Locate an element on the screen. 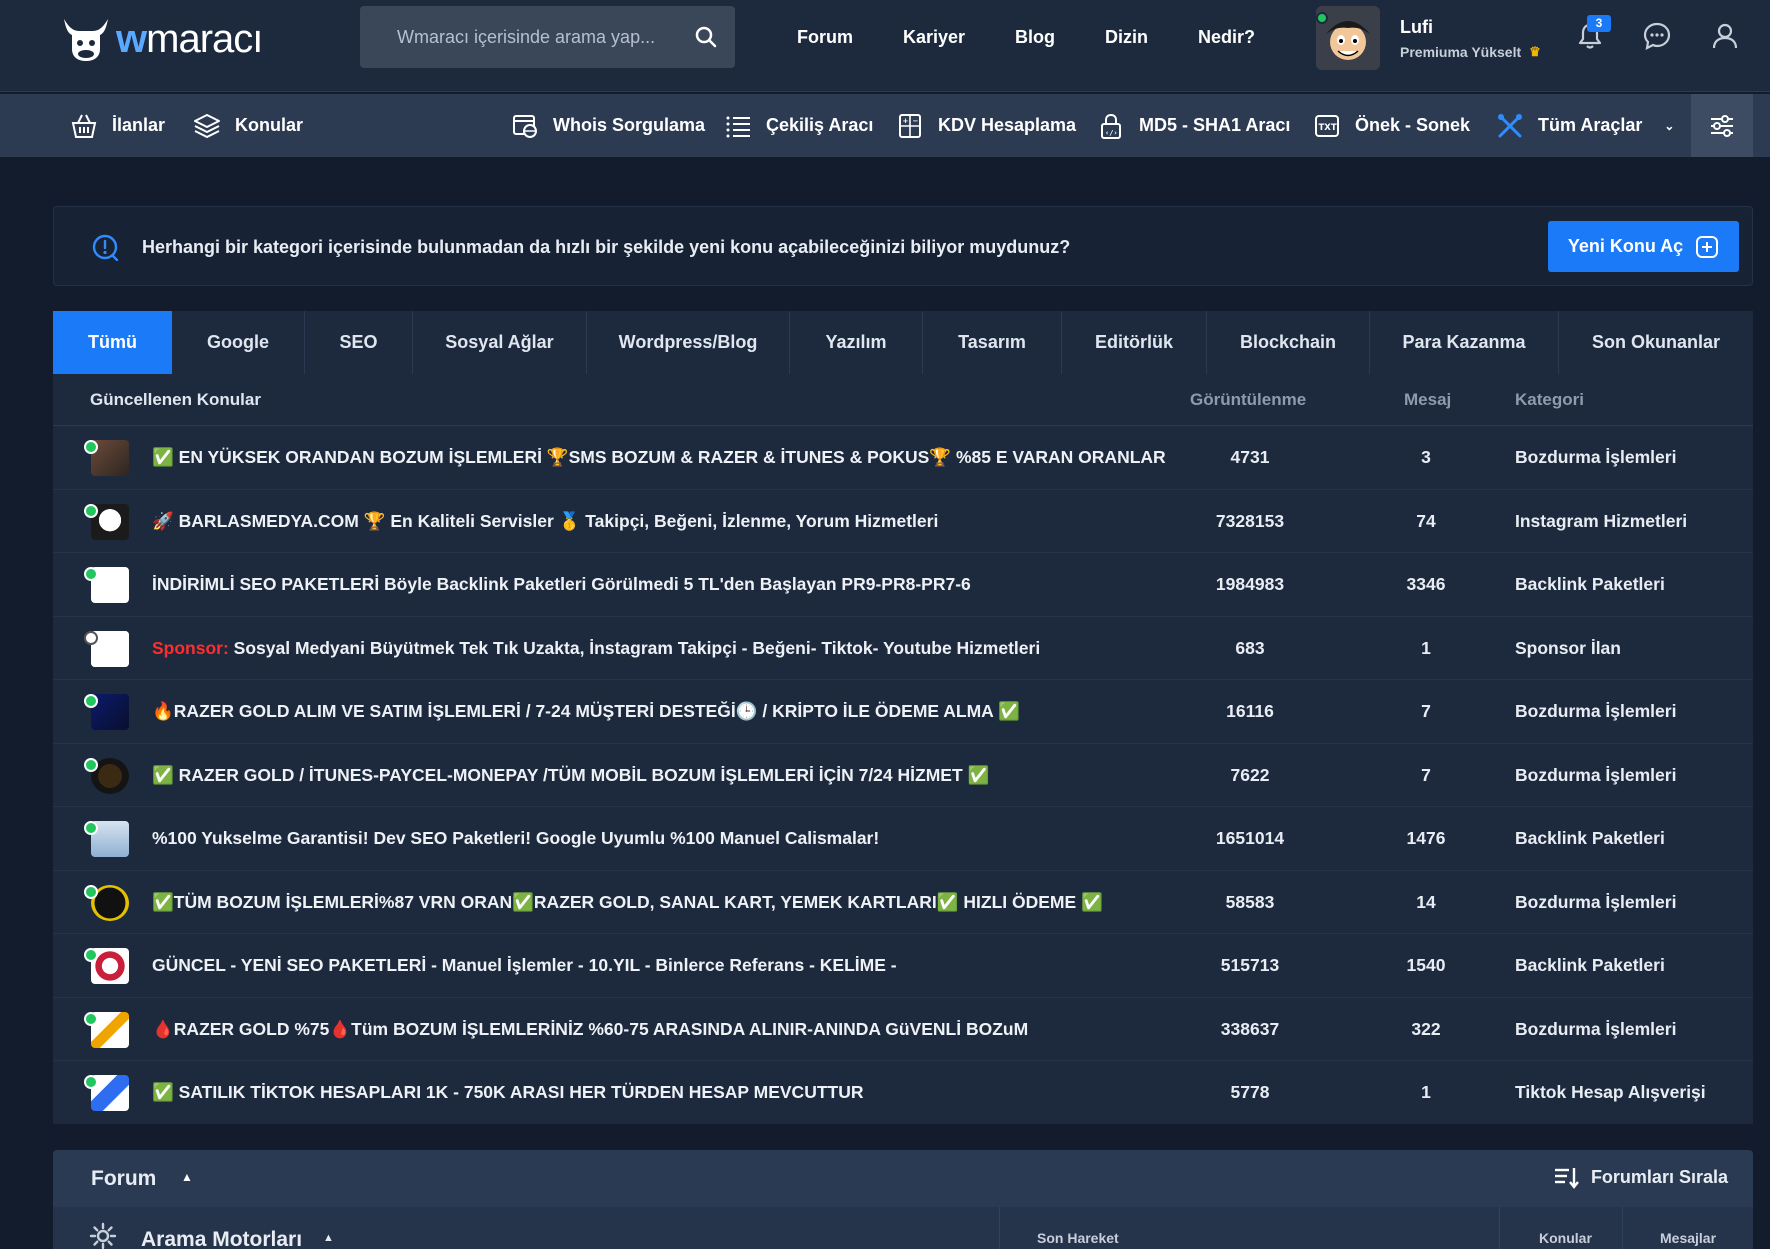  filter-button is located at coordinates (1722, 125).